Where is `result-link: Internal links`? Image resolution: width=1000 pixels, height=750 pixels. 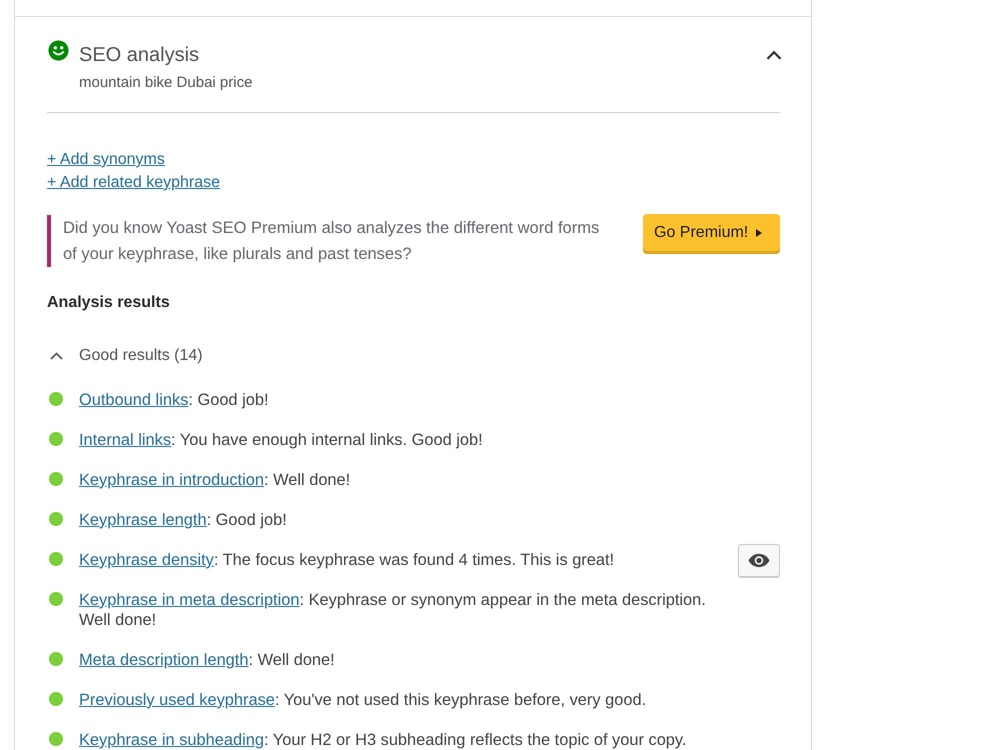
result-link: Internal links is located at coordinates (125, 440).